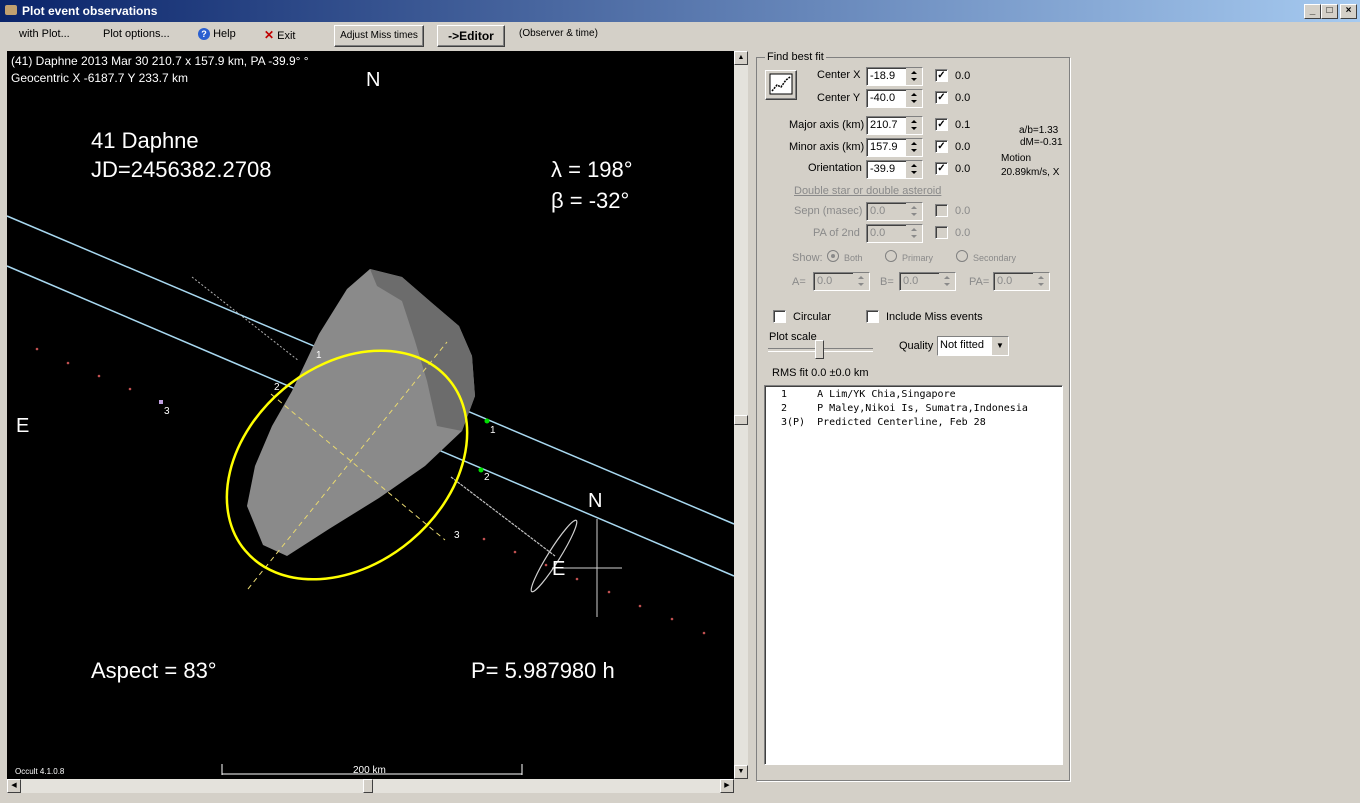 Image resolution: width=1360 pixels, height=803 pixels. Describe the element at coordinates (894, 169) in the screenshot. I see `orientation-input: -39.9` at that location.